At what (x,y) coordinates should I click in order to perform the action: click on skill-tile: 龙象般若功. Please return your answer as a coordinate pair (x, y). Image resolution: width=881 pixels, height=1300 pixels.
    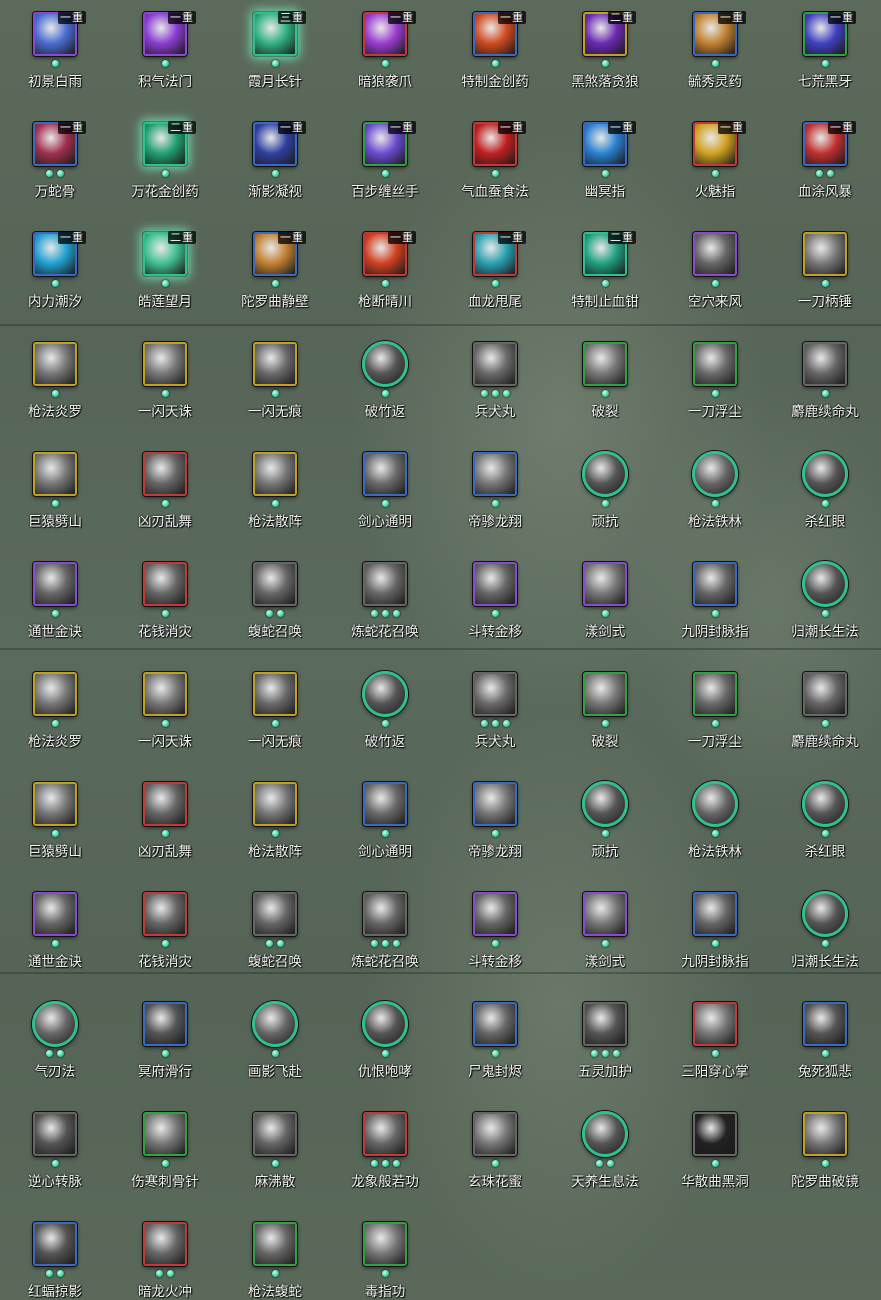
    Looking at the image, I should click on (385, 1155).